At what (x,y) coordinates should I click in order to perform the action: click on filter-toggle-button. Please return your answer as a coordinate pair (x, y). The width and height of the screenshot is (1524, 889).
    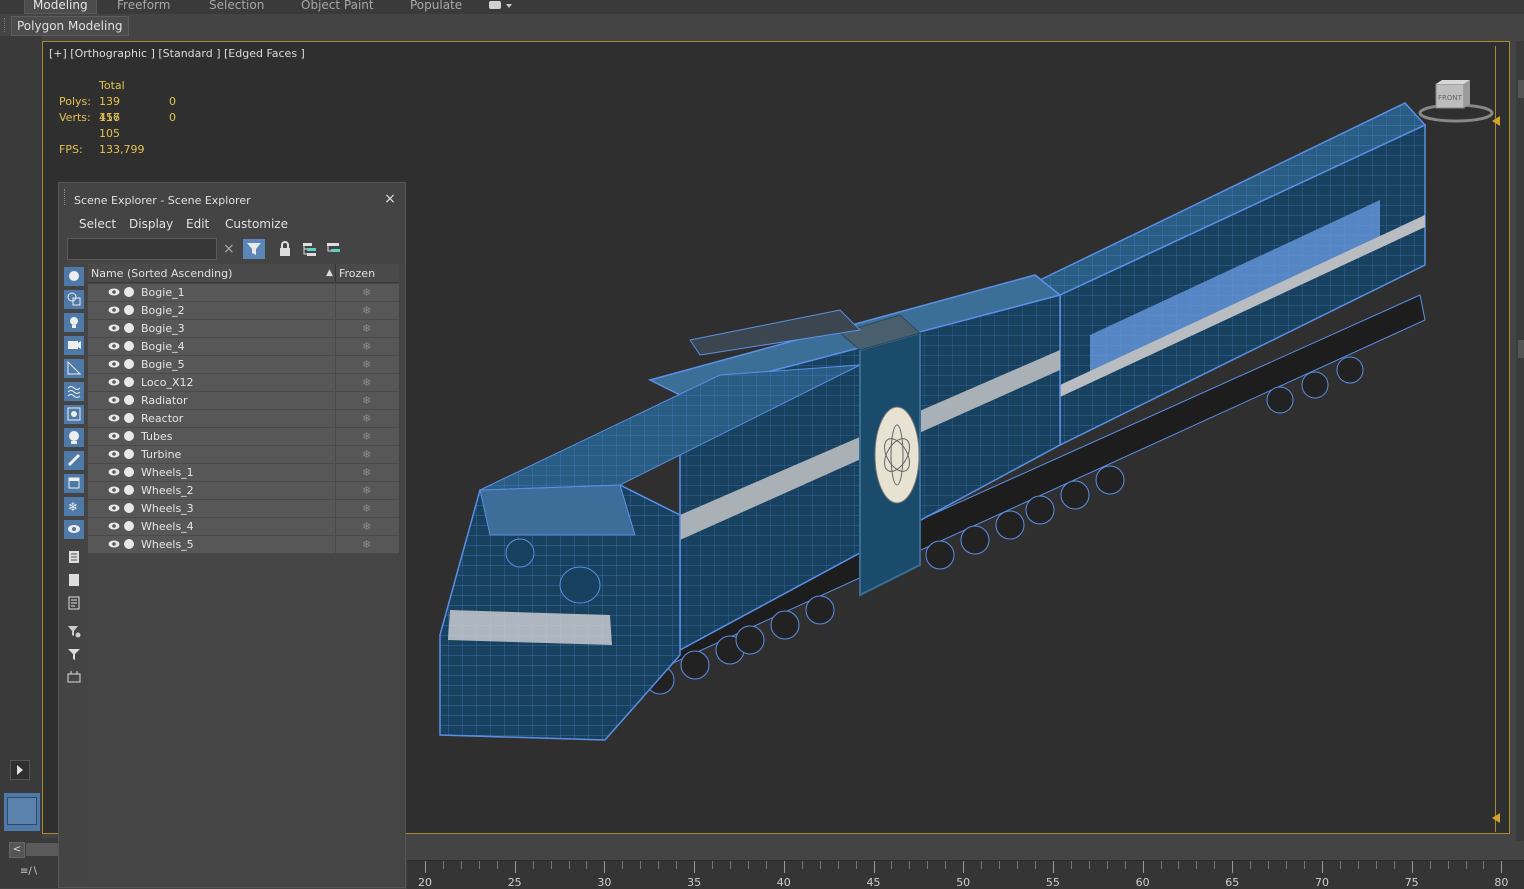
    Looking at the image, I should click on (254, 249).